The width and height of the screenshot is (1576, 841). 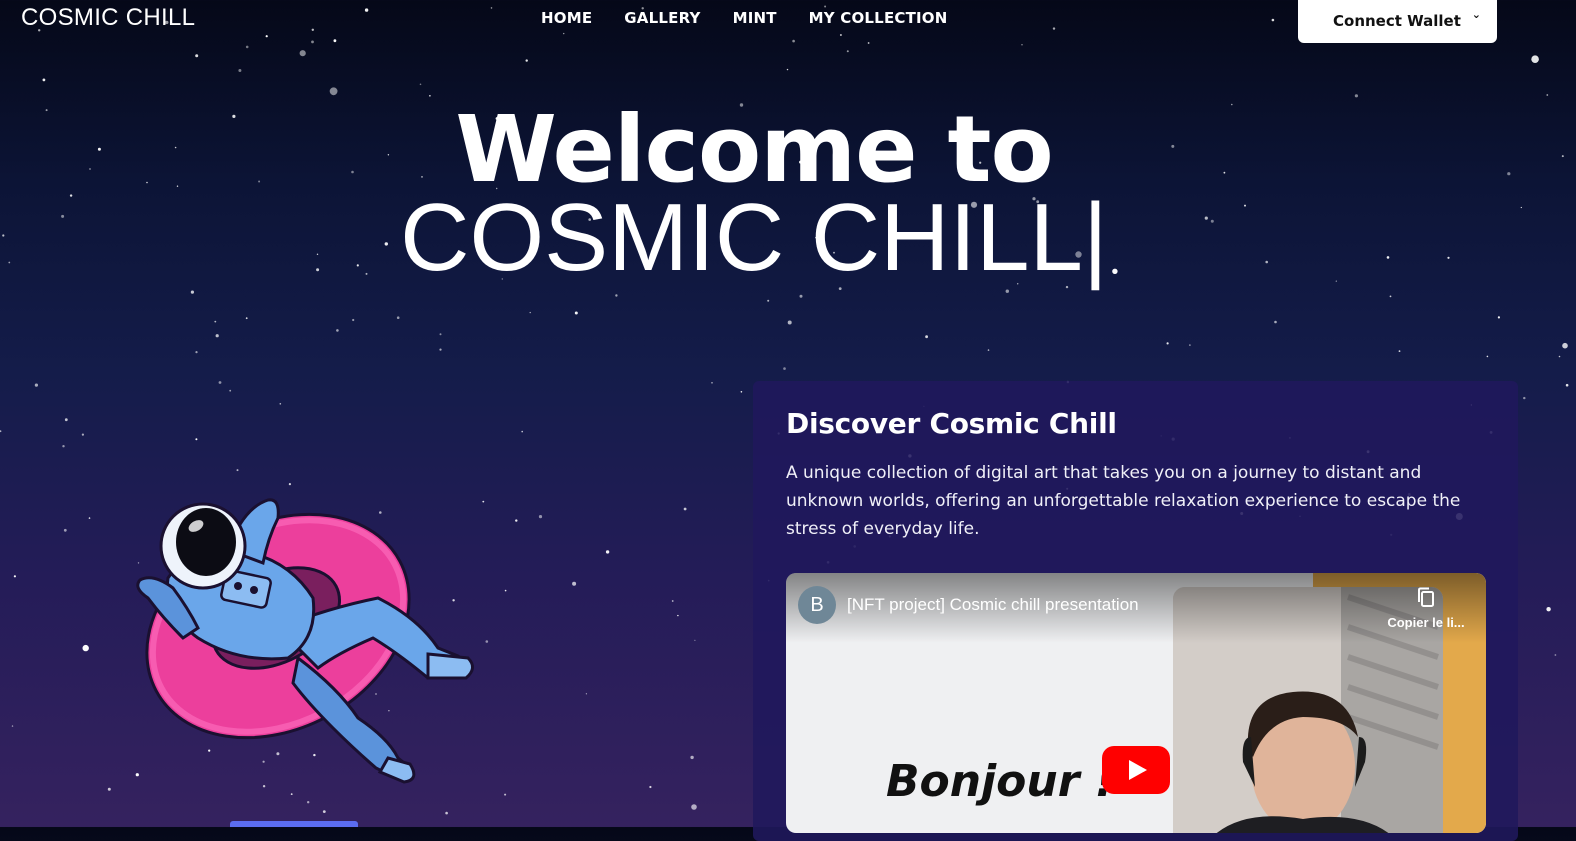 I want to click on nav-links: HOME GALLERY MINT MY COLLECTION, so click(x=744, y=18).